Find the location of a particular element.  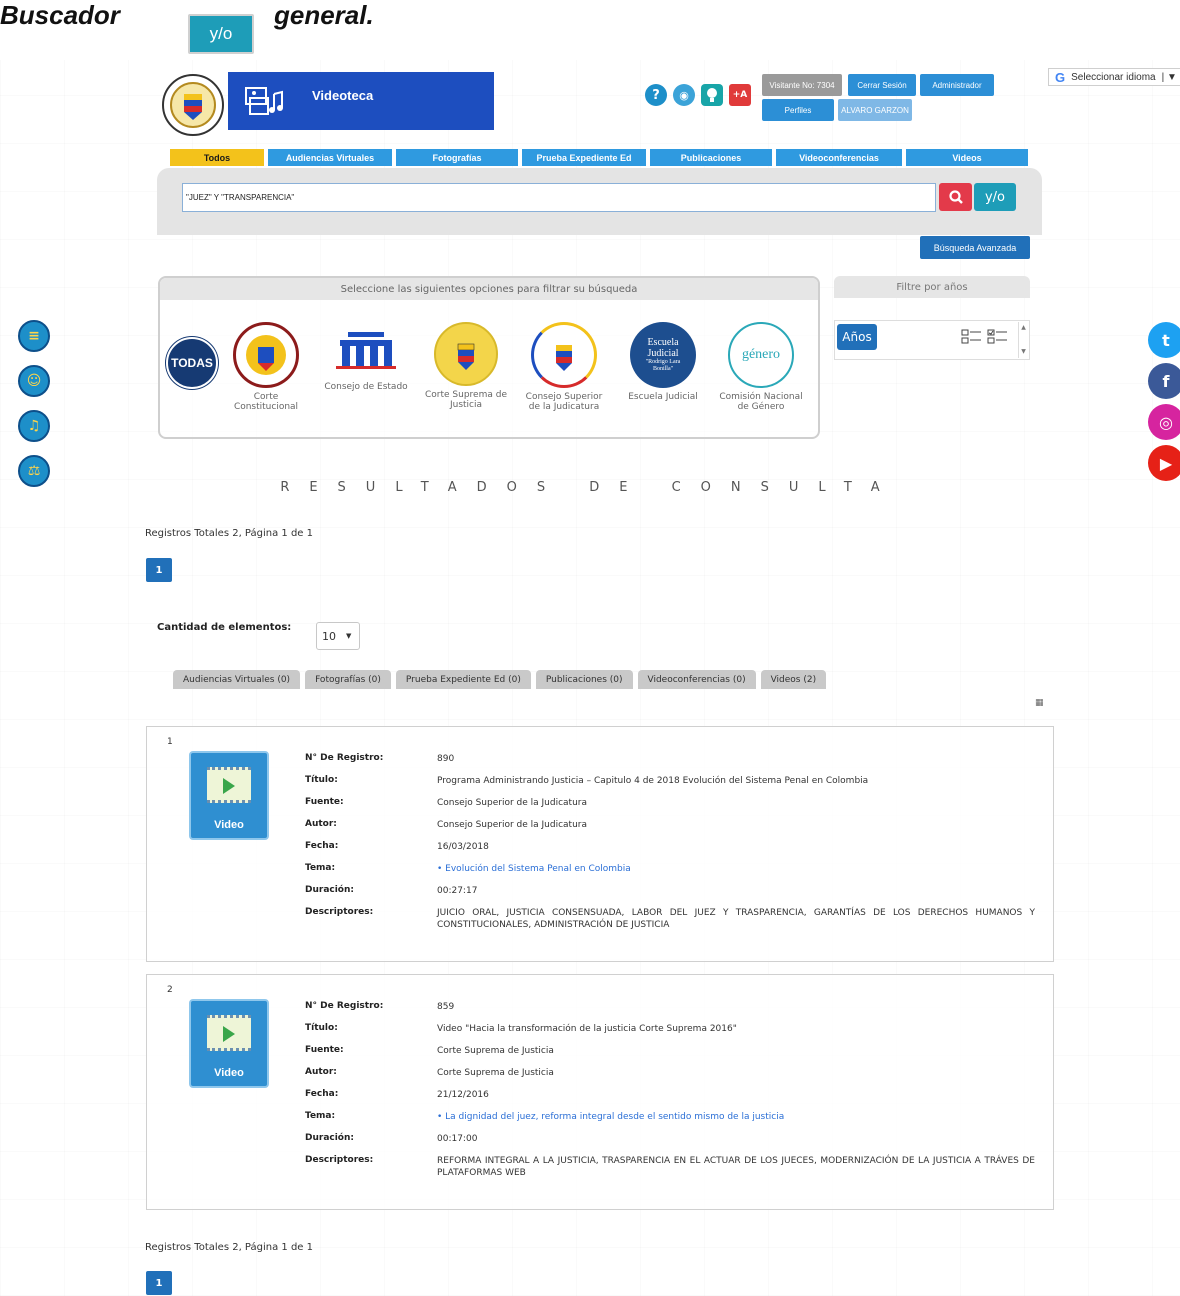

consejo-superior-logo is located at coordinates (564, 355).